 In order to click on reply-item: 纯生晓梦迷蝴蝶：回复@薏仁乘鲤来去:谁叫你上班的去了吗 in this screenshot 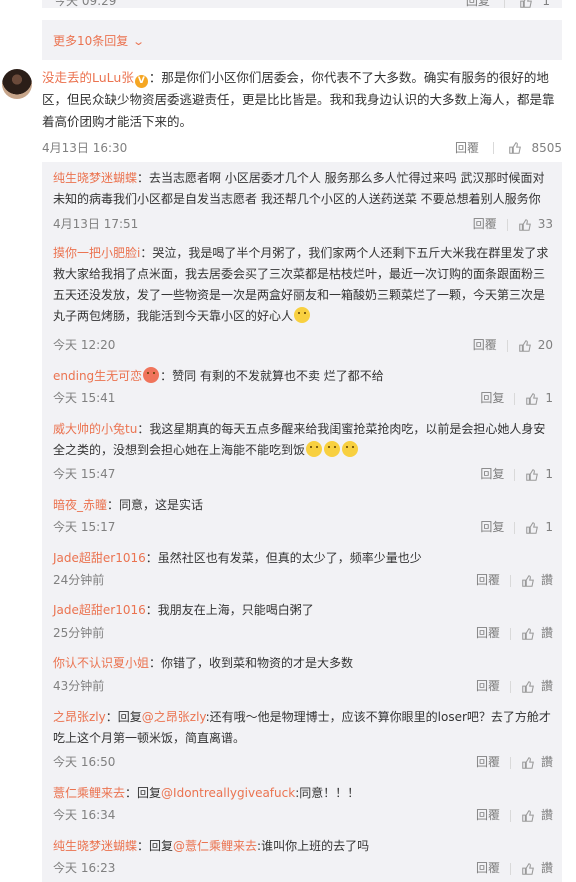, I will do `click(303, 846)`.